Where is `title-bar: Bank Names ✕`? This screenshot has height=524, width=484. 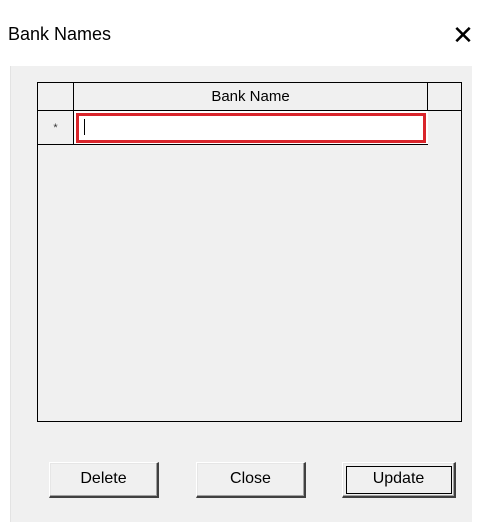 title-bar: Bank Names ✕ is located at coordinates (242, 33).